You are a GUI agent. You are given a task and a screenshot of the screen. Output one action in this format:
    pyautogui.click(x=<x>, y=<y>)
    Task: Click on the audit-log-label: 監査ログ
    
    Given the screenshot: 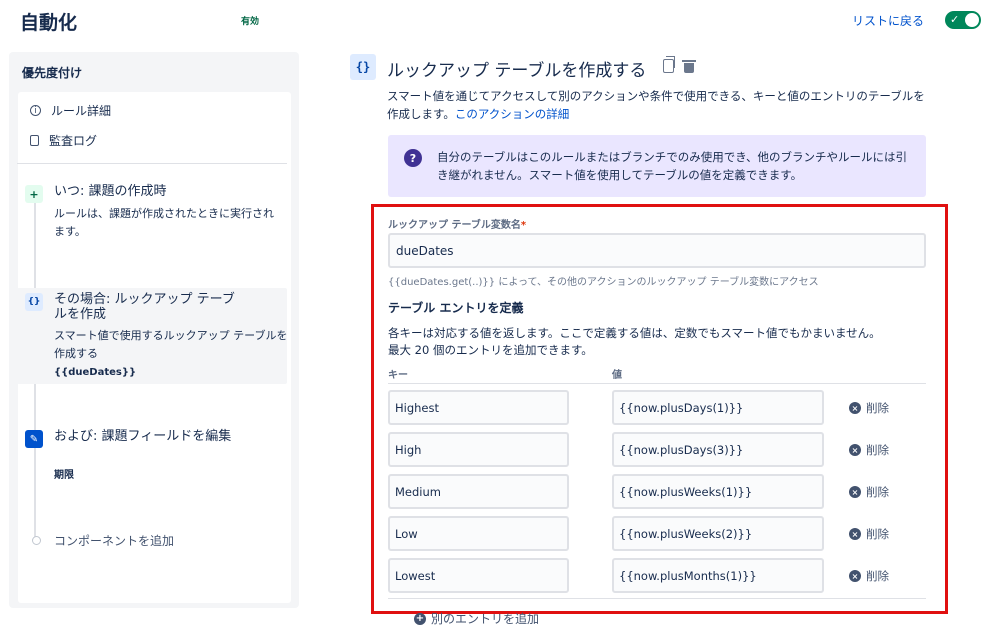 What is the action you would take?
    pyautogui.click(x=73, y=141)
    